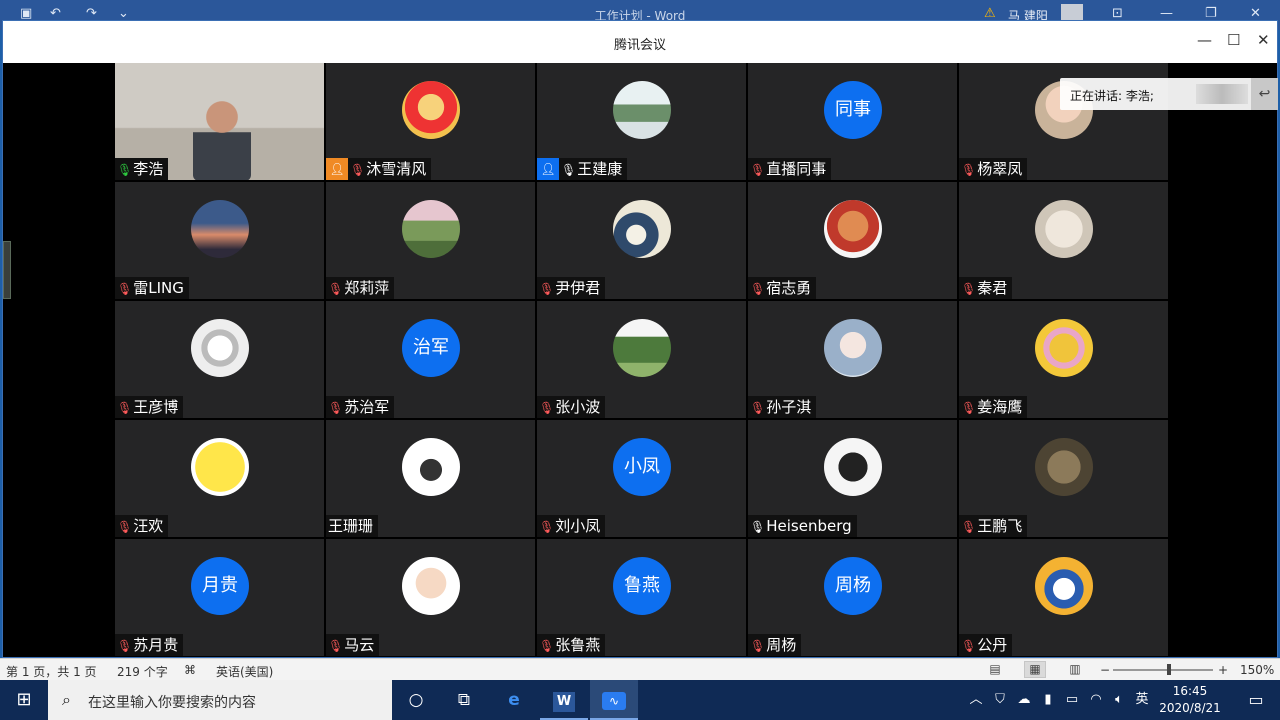  What do you see at coordinates (1000, 169) in the screenshot?
I see `participant-name: 杨翠凤` at bounding box center [1000, 169].